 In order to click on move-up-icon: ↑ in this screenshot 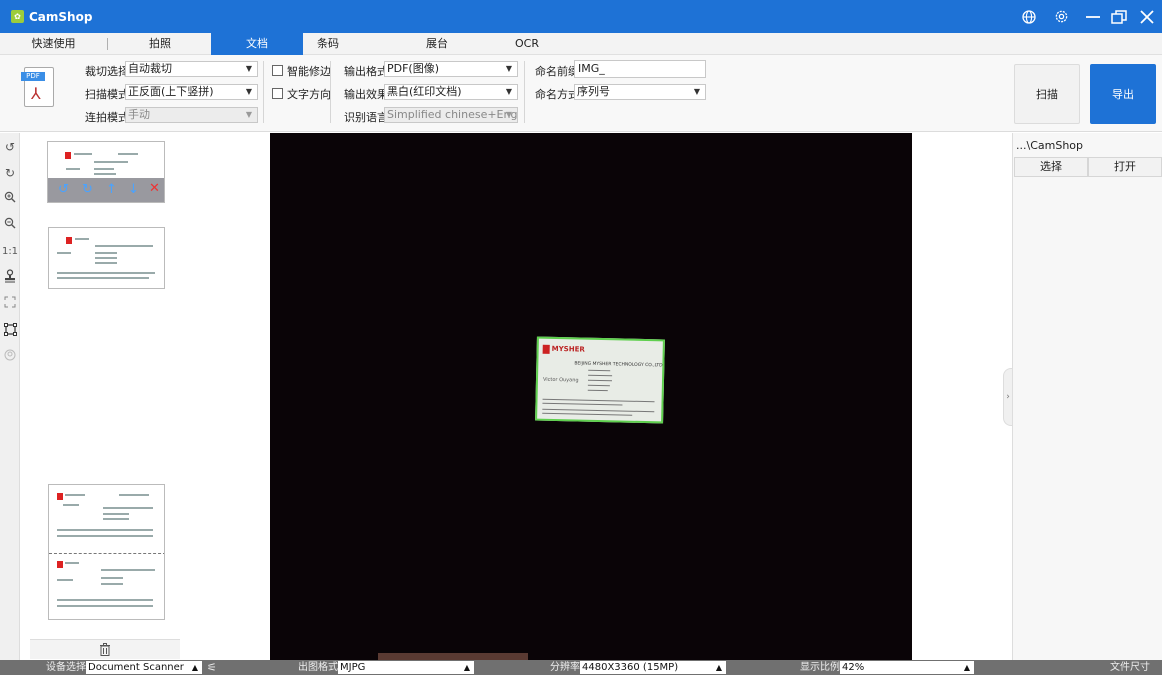, I will do `click(111, 189)`.